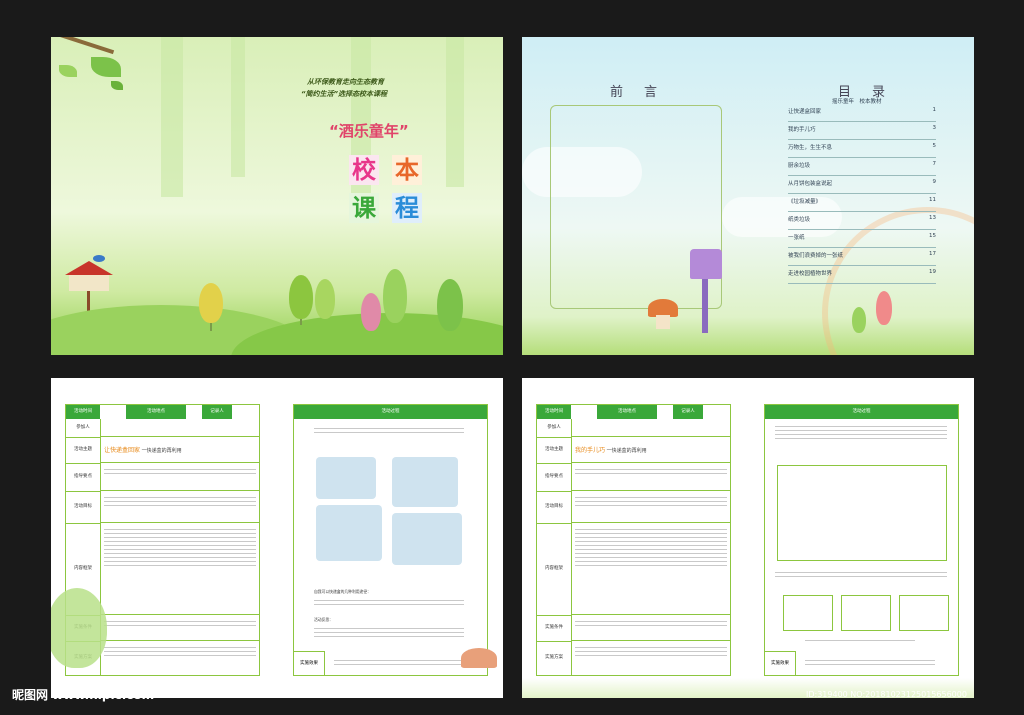  What do you see at coordinates (932, 254) in the screenshot?
I see `toc-item-page: 17` at bounding box center [932, 254].